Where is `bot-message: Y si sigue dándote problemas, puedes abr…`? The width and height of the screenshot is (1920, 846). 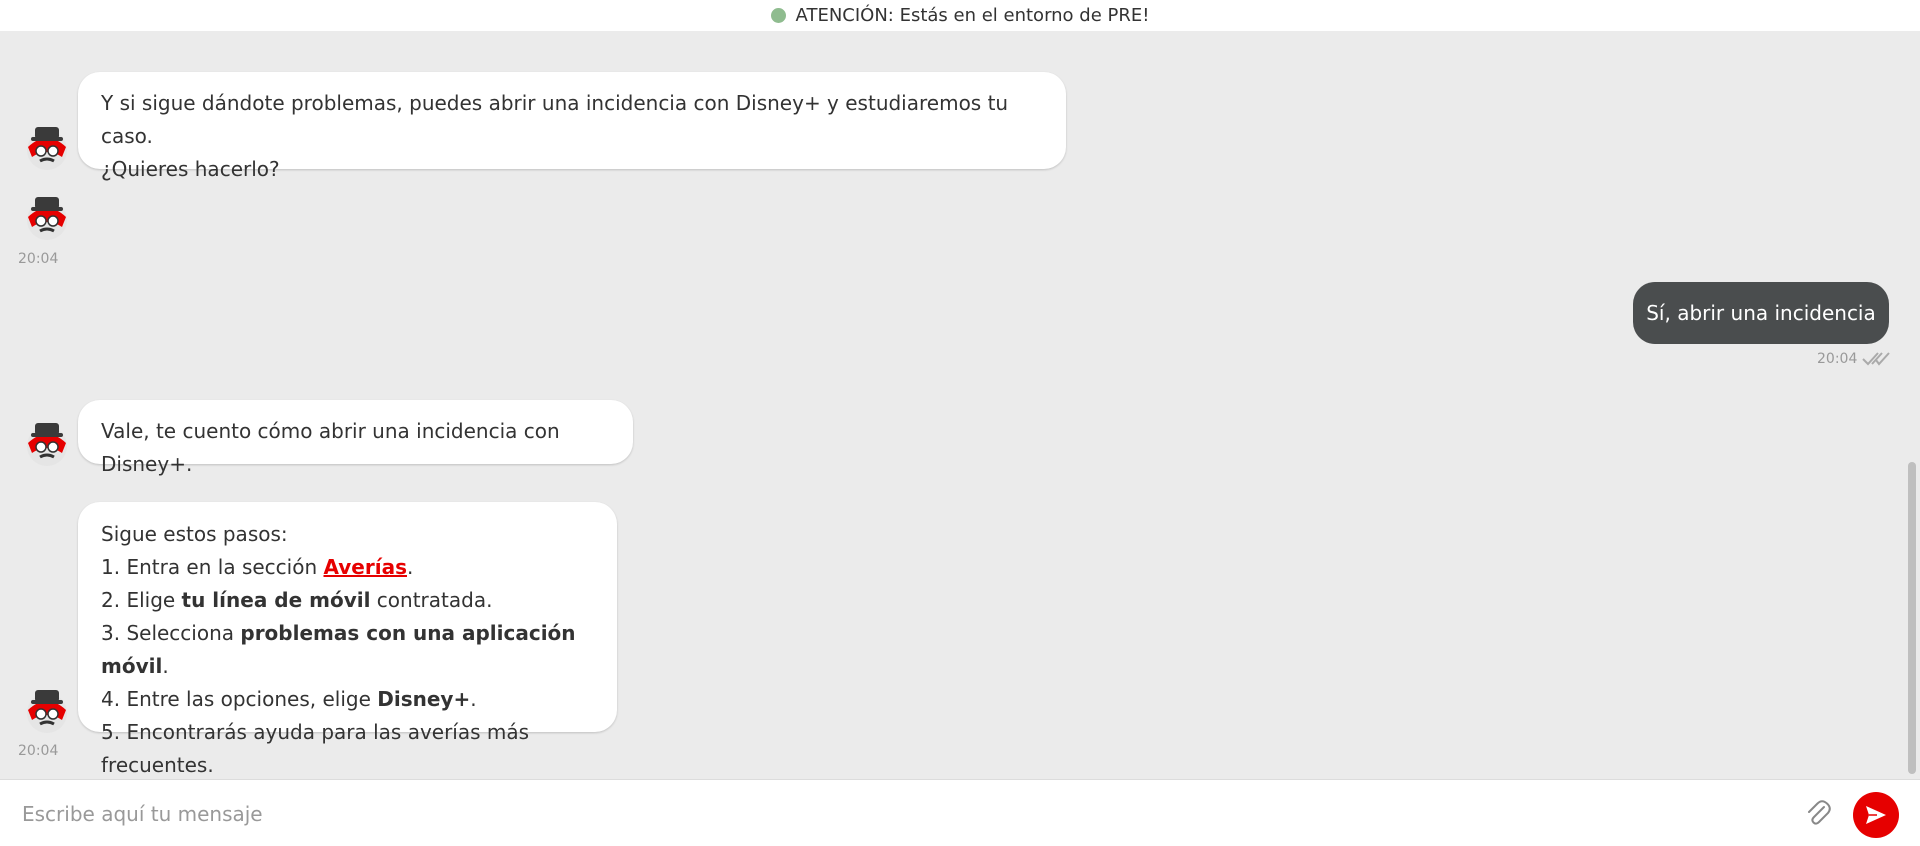 bot-message: Y si sigue dándote problemas, puedes abr… is located at coordinates (572, 126).